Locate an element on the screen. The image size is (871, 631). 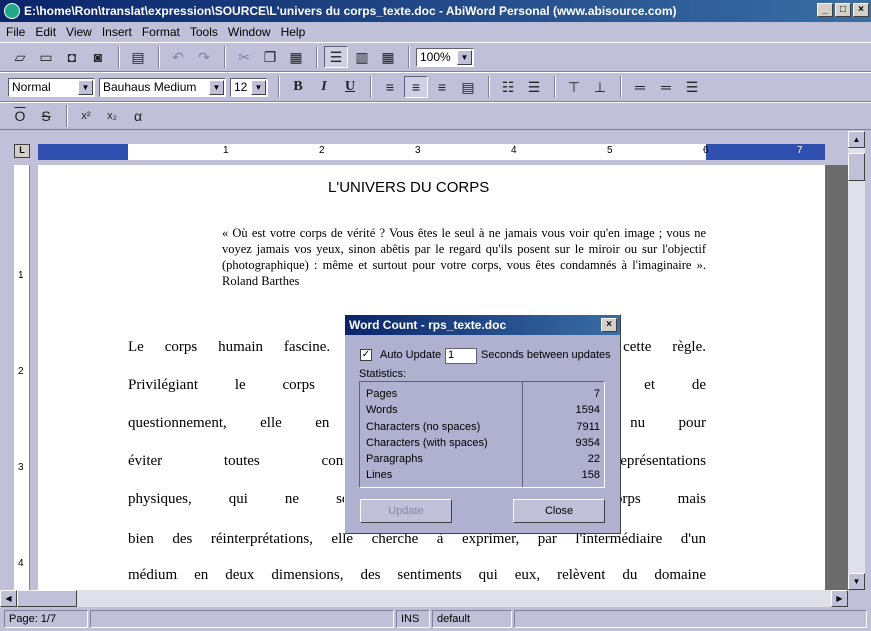
stat-value: 22 is located at coordinates (593, 459).